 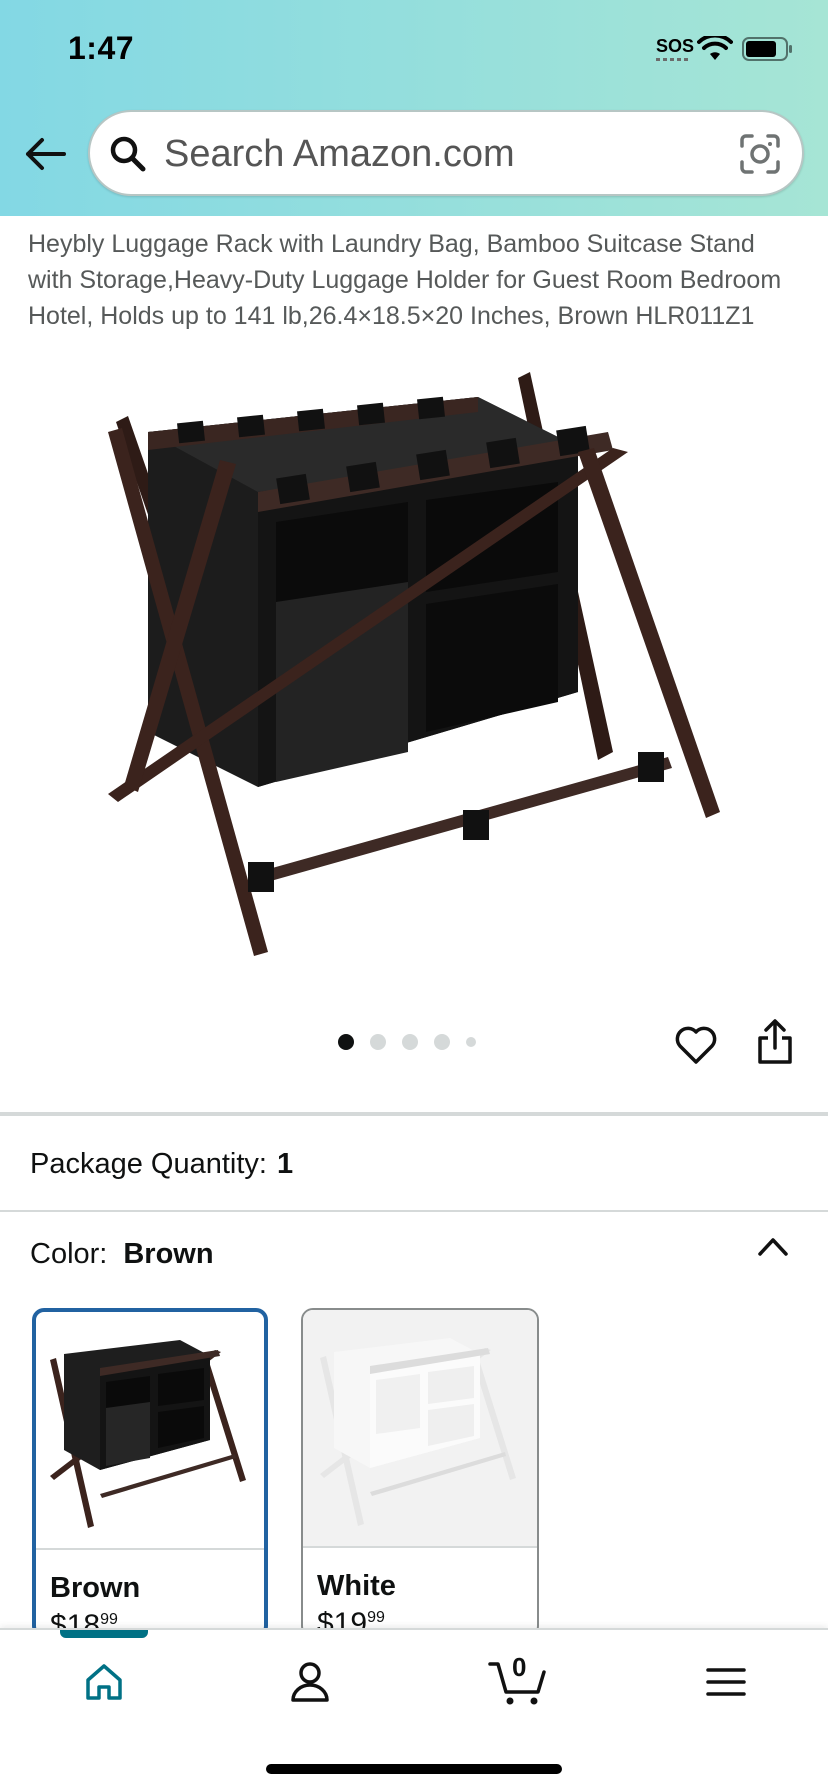 I want to click on color-label: Color:, so click(x=69, y=1254).